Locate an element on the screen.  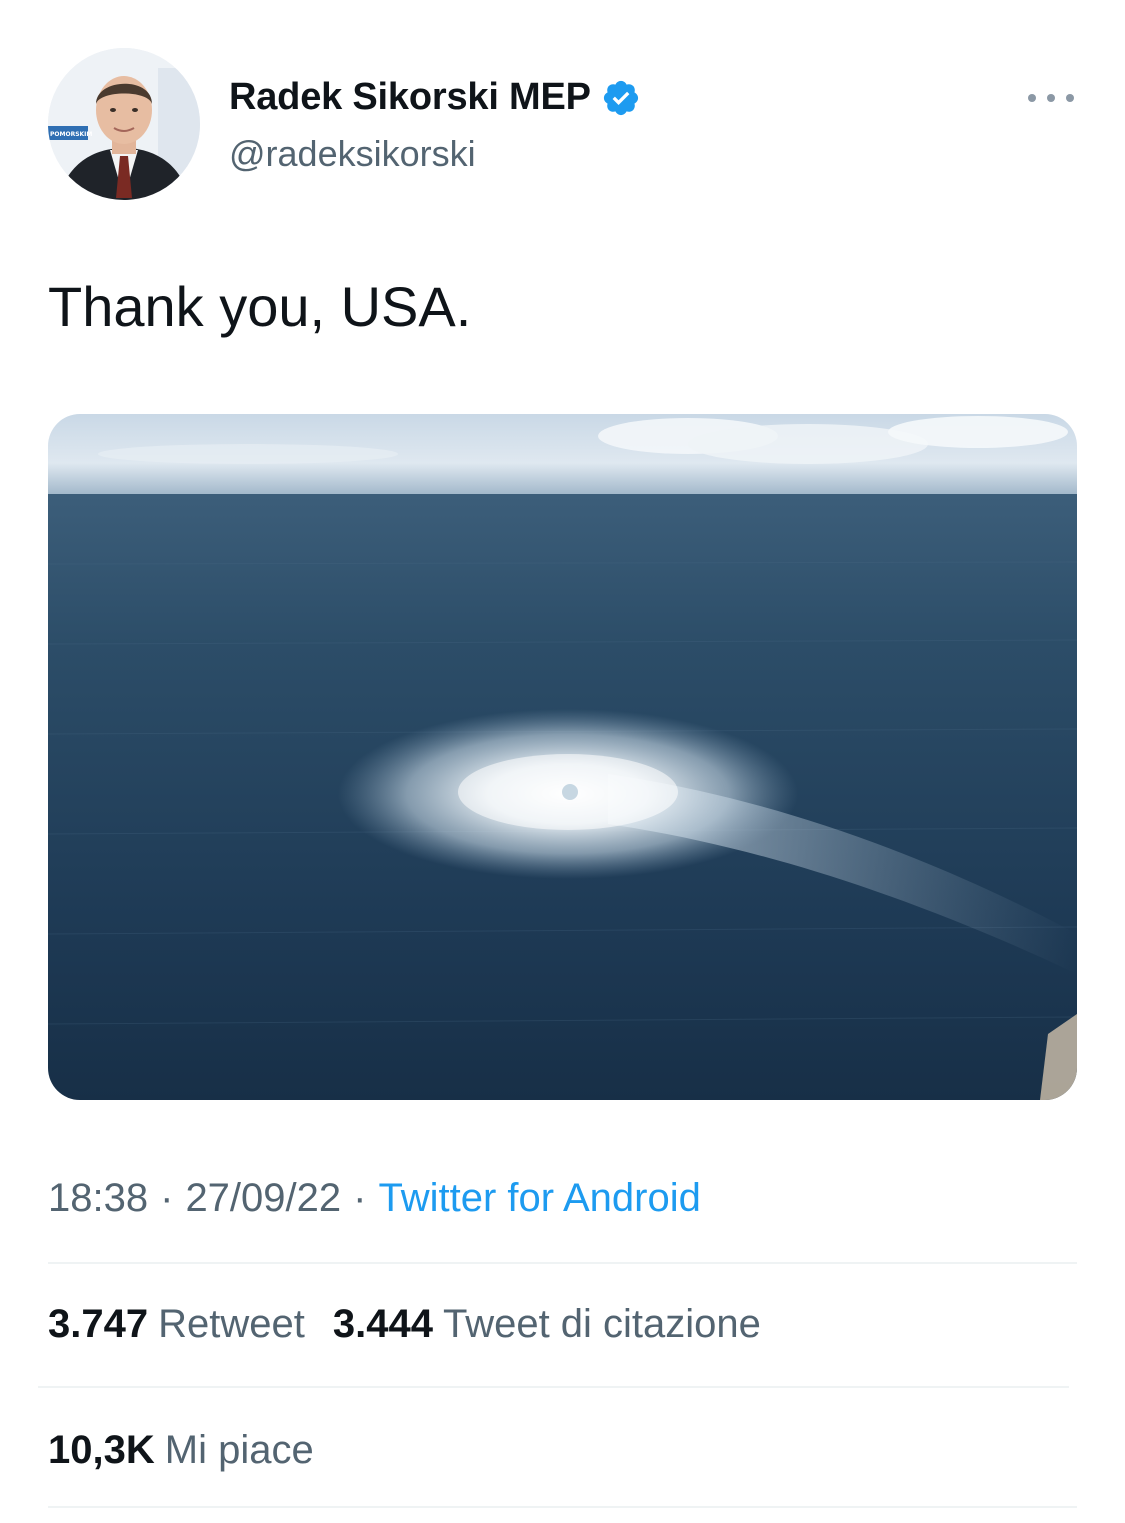
avatar: POMORSKIM is located at coordinates (124, 124).